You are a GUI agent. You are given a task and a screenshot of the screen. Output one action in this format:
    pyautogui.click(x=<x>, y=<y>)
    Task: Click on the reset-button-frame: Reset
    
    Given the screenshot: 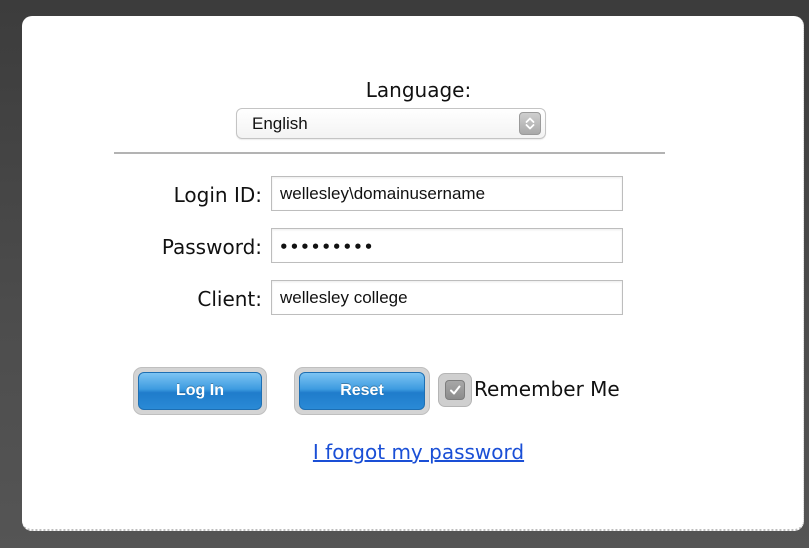 What is the action you would take?
    pyautogui.click(x=362, y=391)
    